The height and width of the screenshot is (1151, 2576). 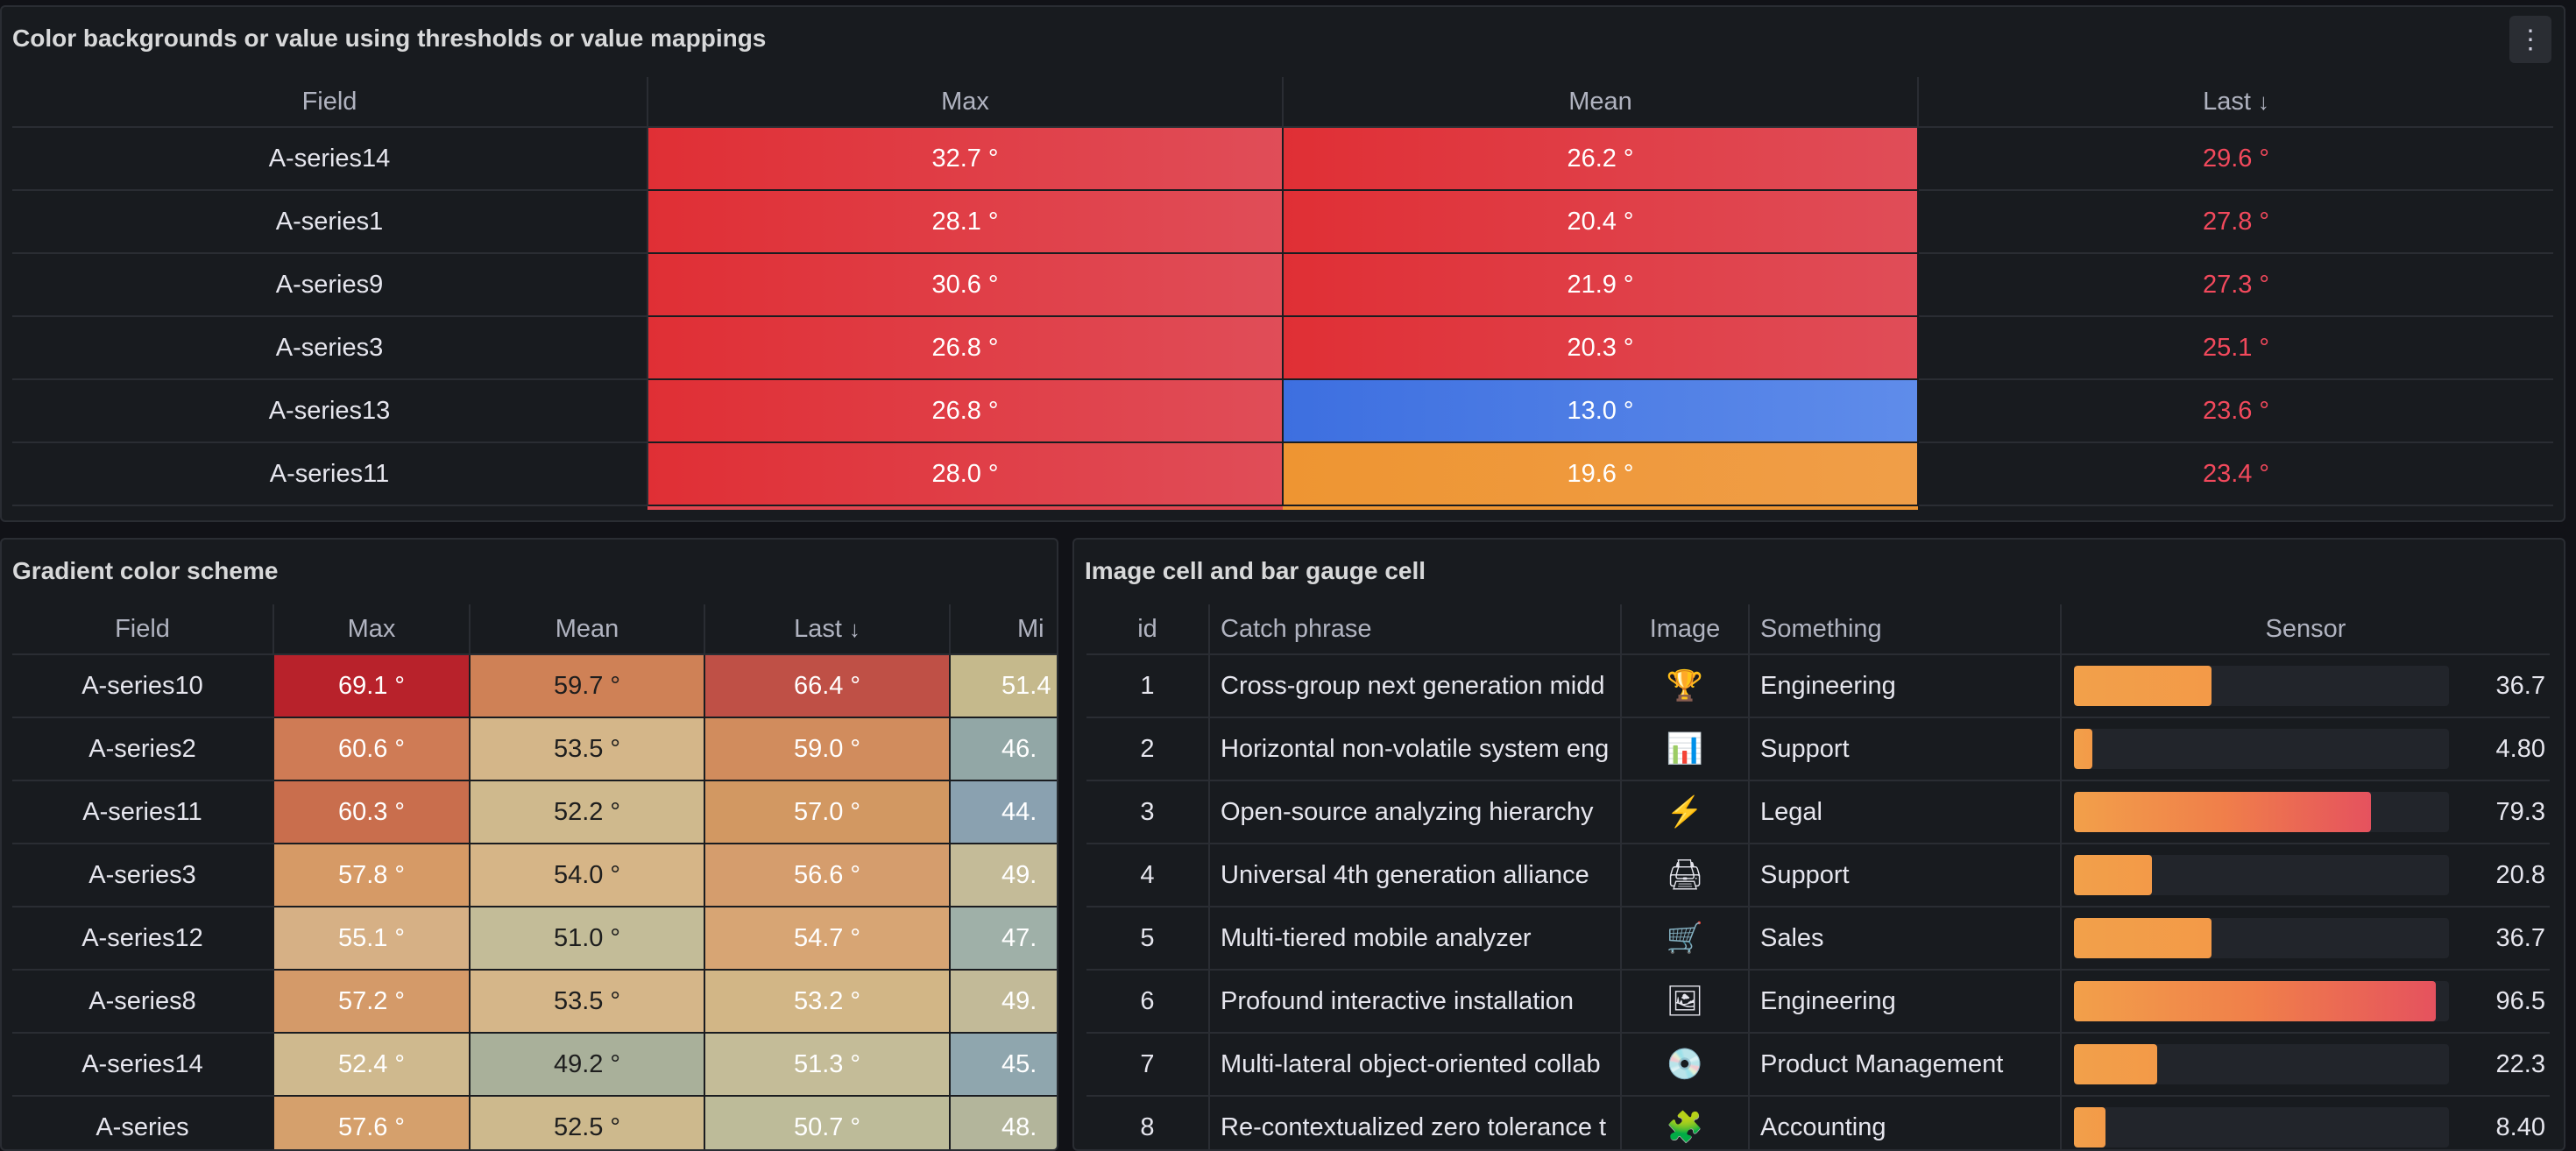 I want to click on min-cell: 46., so click(x=1003, y=749).